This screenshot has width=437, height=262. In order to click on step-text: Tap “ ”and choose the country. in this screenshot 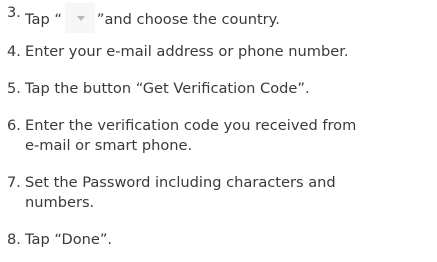, I will do `click(229, 18)`.